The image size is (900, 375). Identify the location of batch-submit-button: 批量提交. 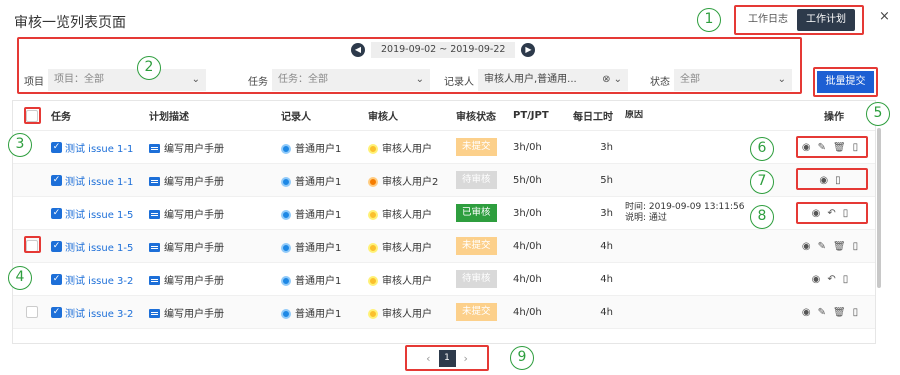
(845, 82).